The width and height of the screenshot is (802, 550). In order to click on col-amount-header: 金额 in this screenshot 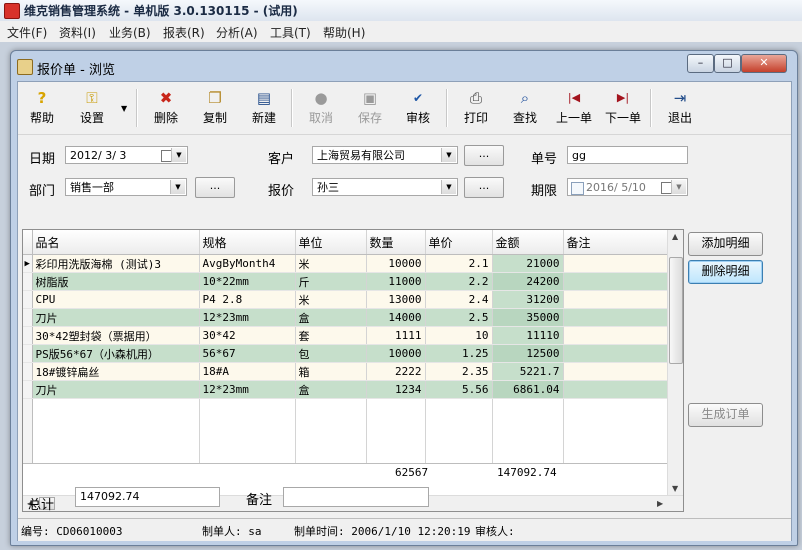, I will do `click(528, 242)`.